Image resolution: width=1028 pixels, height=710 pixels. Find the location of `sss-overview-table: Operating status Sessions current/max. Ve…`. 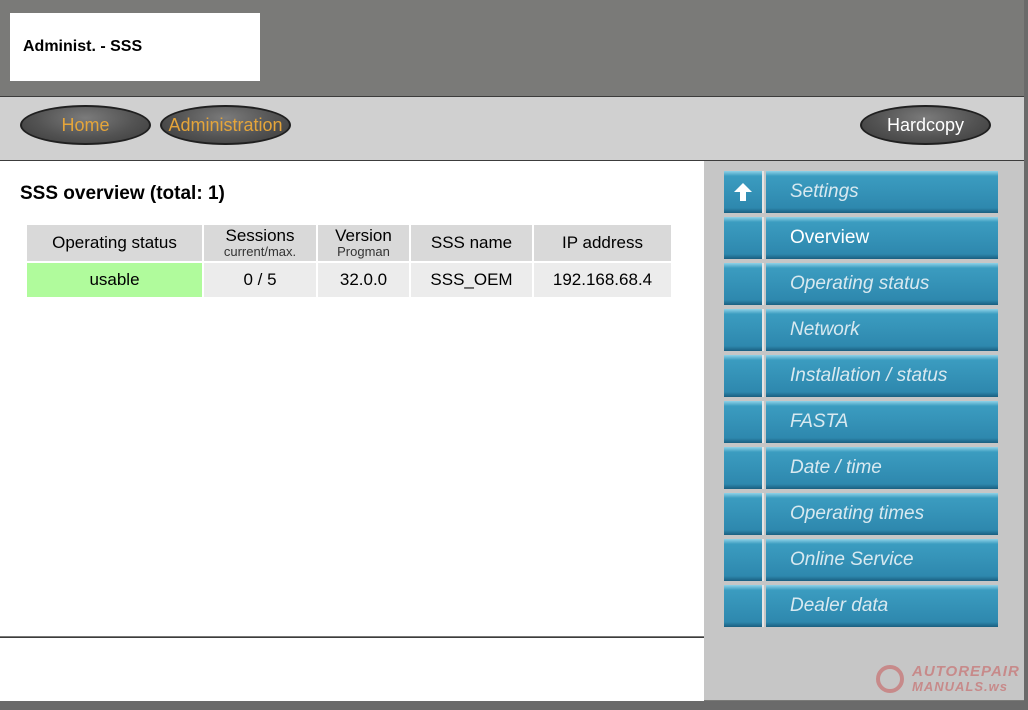

sss-overview-table: Operating status Sessions current/max. Ve… is located at coordinates (349, 261).